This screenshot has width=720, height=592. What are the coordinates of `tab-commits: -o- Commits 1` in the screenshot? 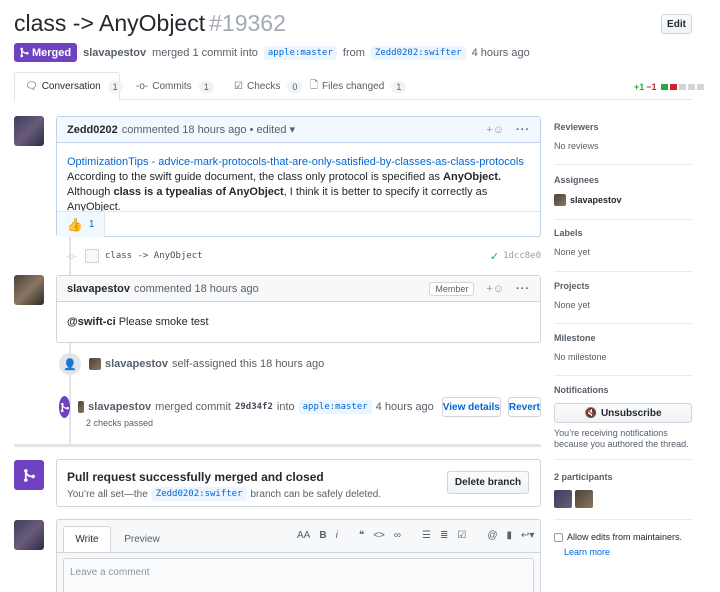 It's located at (175, 86).